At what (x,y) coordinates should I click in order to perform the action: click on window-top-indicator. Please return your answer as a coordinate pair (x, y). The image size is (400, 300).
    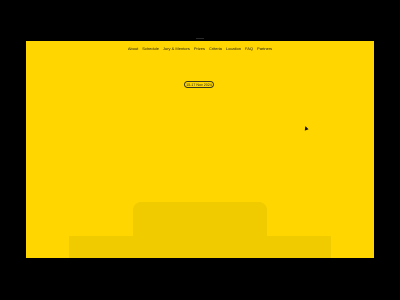
    Looking at the image, I should click on (200, 38).